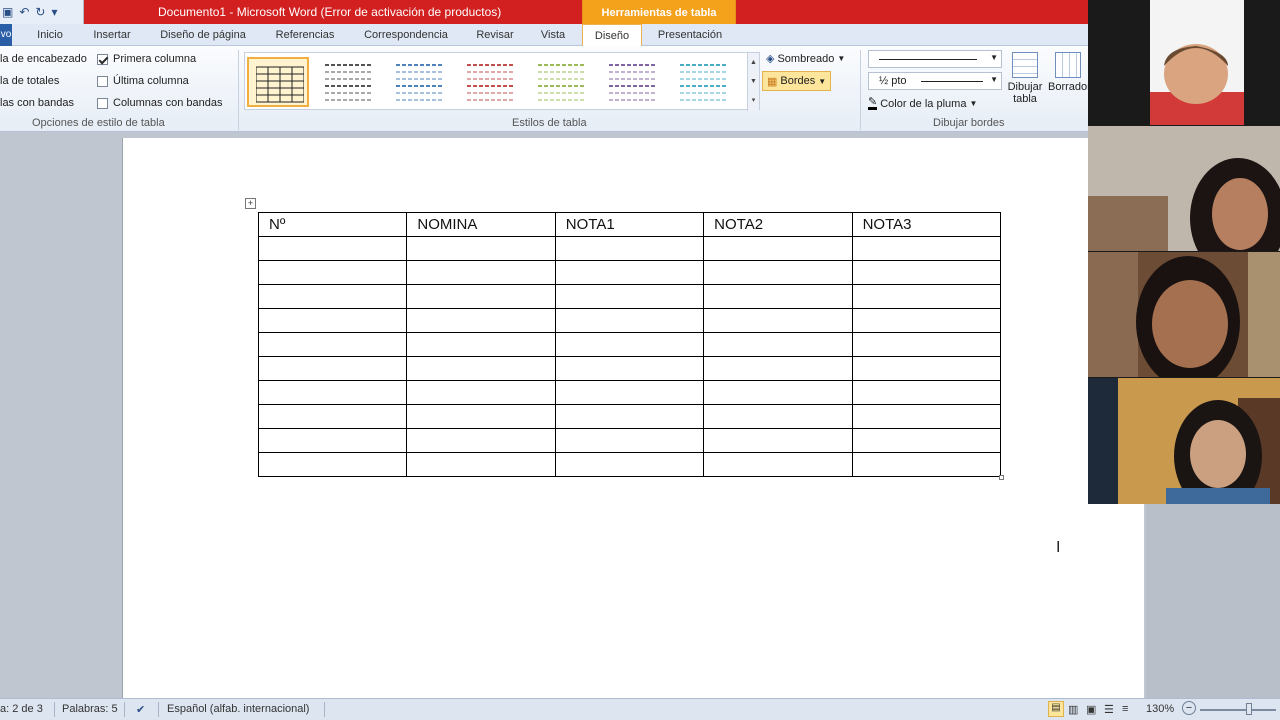 Image resolution: width=1280 pixels, height=720 pixels. I want to click on option-banded-rows: las con bandas, so click(37, 103).